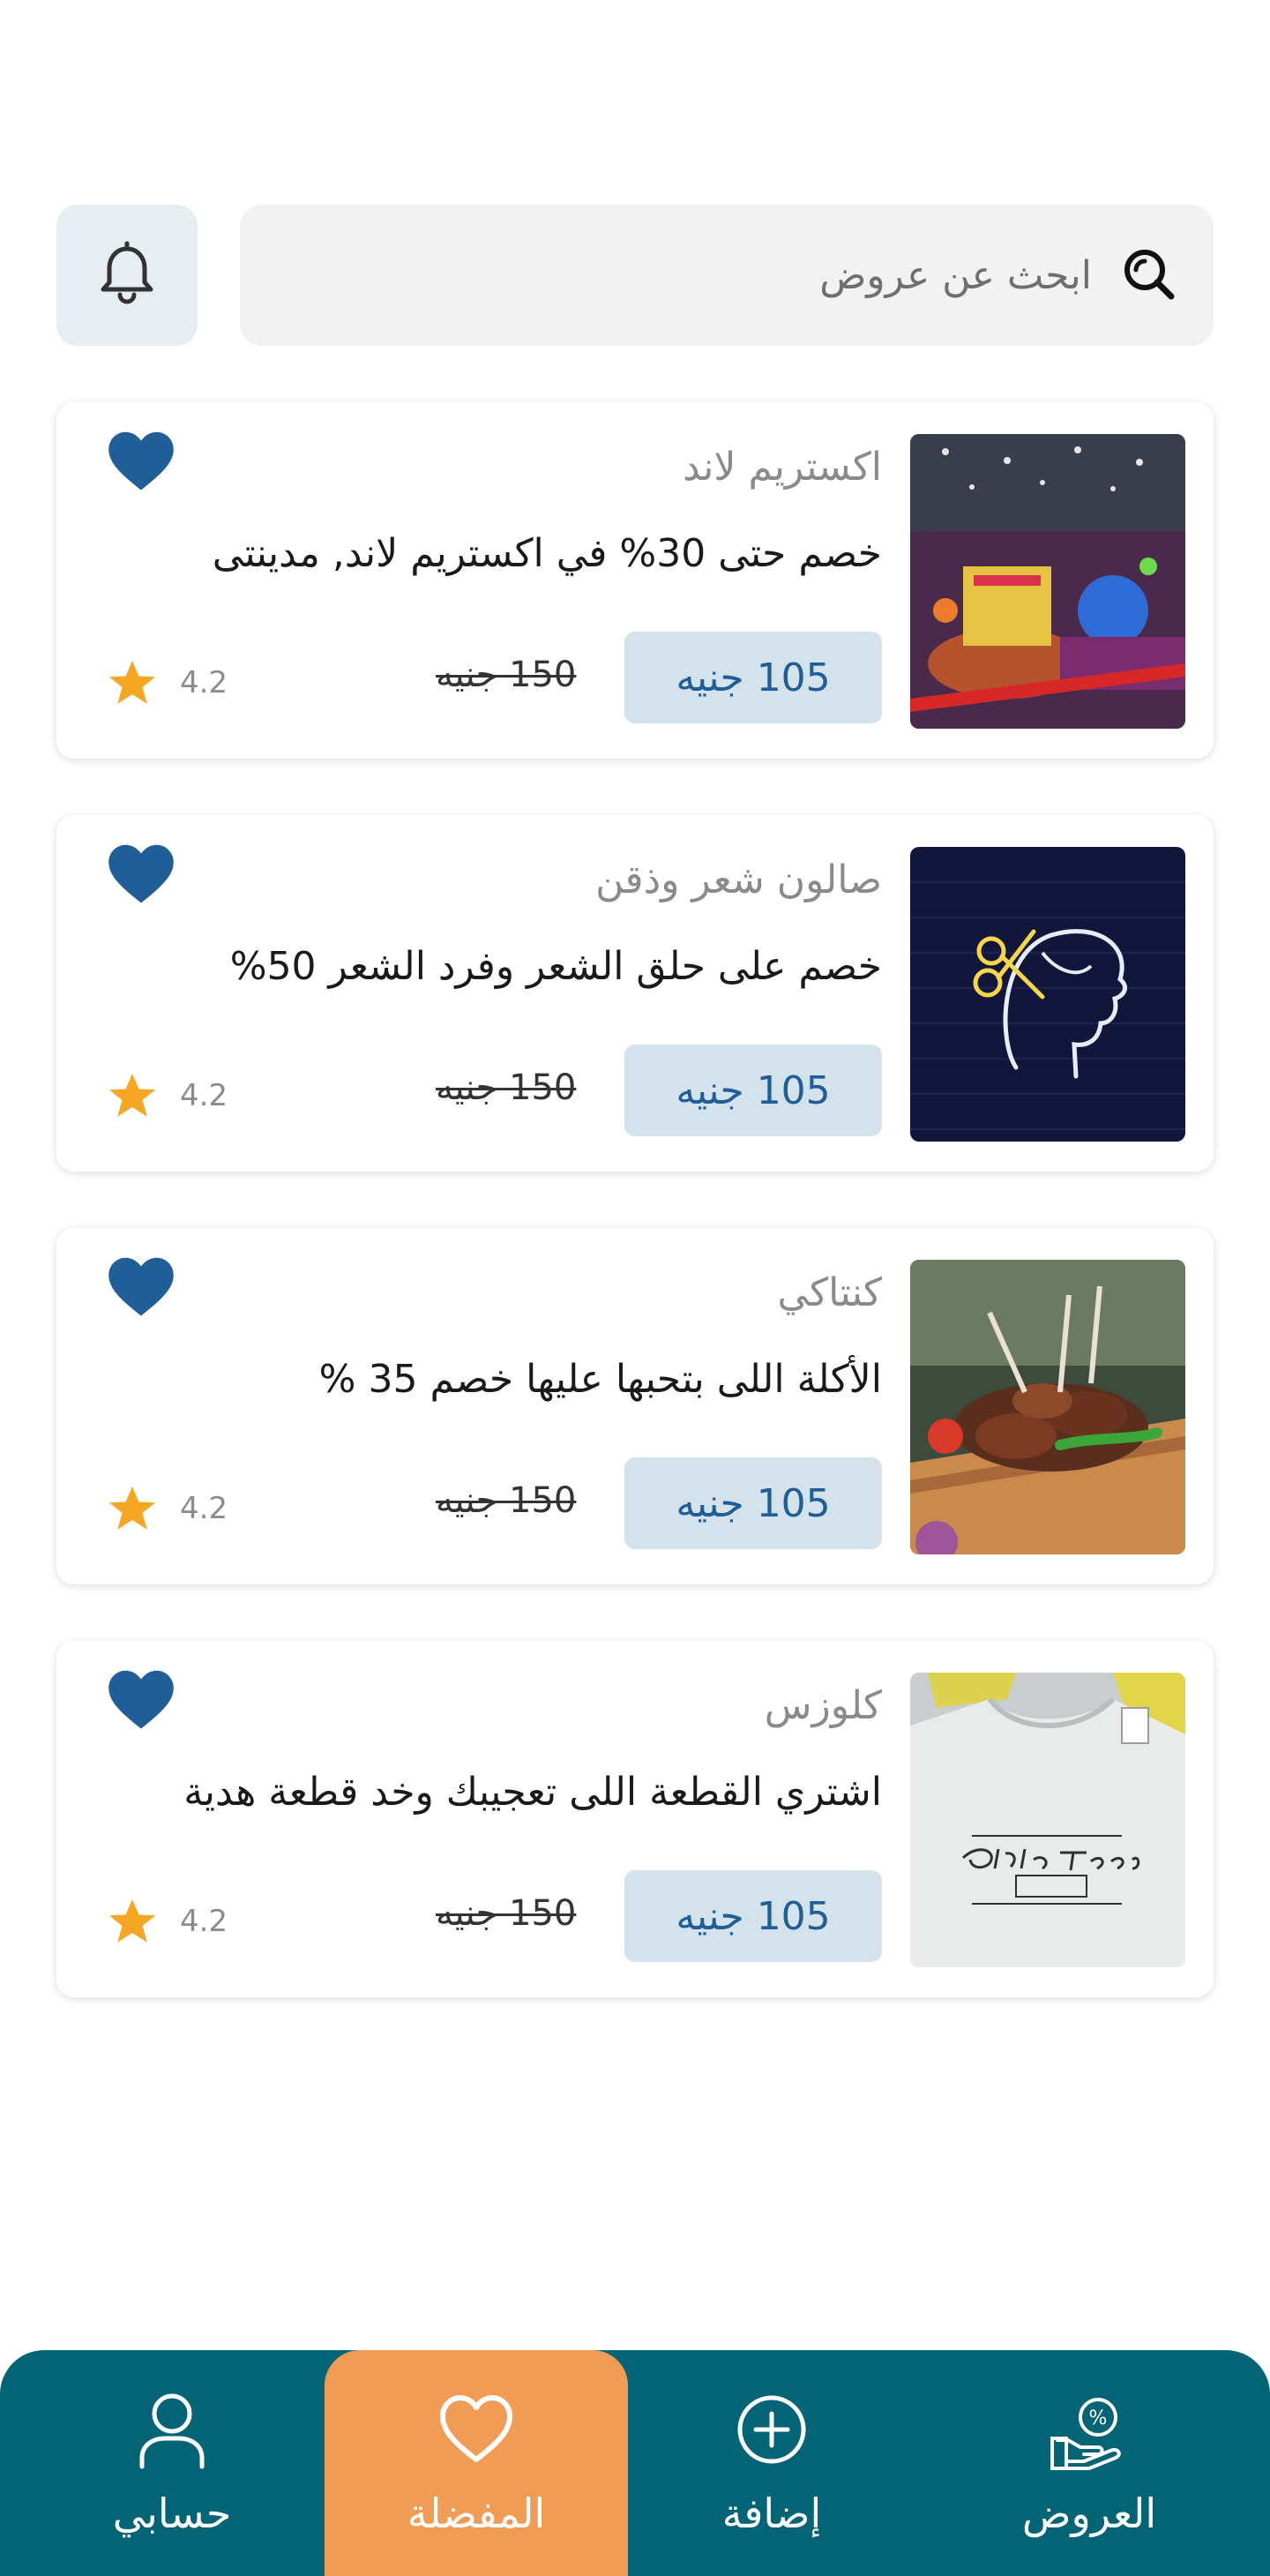 The image size is (1270, 2576). What do you see at coordinates (555, 967) in the screenshot?
I see `offer-title: خصم على حلق الشعر وفرد الشعر 50%` at bounding box center [555, 967].